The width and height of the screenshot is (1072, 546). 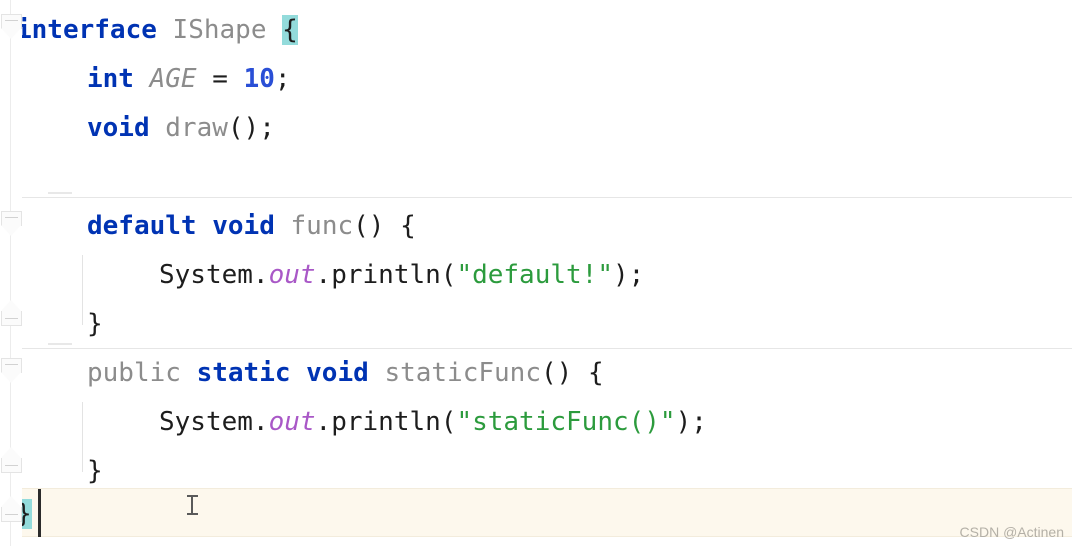 What do you see at coordinates (243, 373) in the screenshot?
I see `code-token: static` at bounding box center [243, 373].